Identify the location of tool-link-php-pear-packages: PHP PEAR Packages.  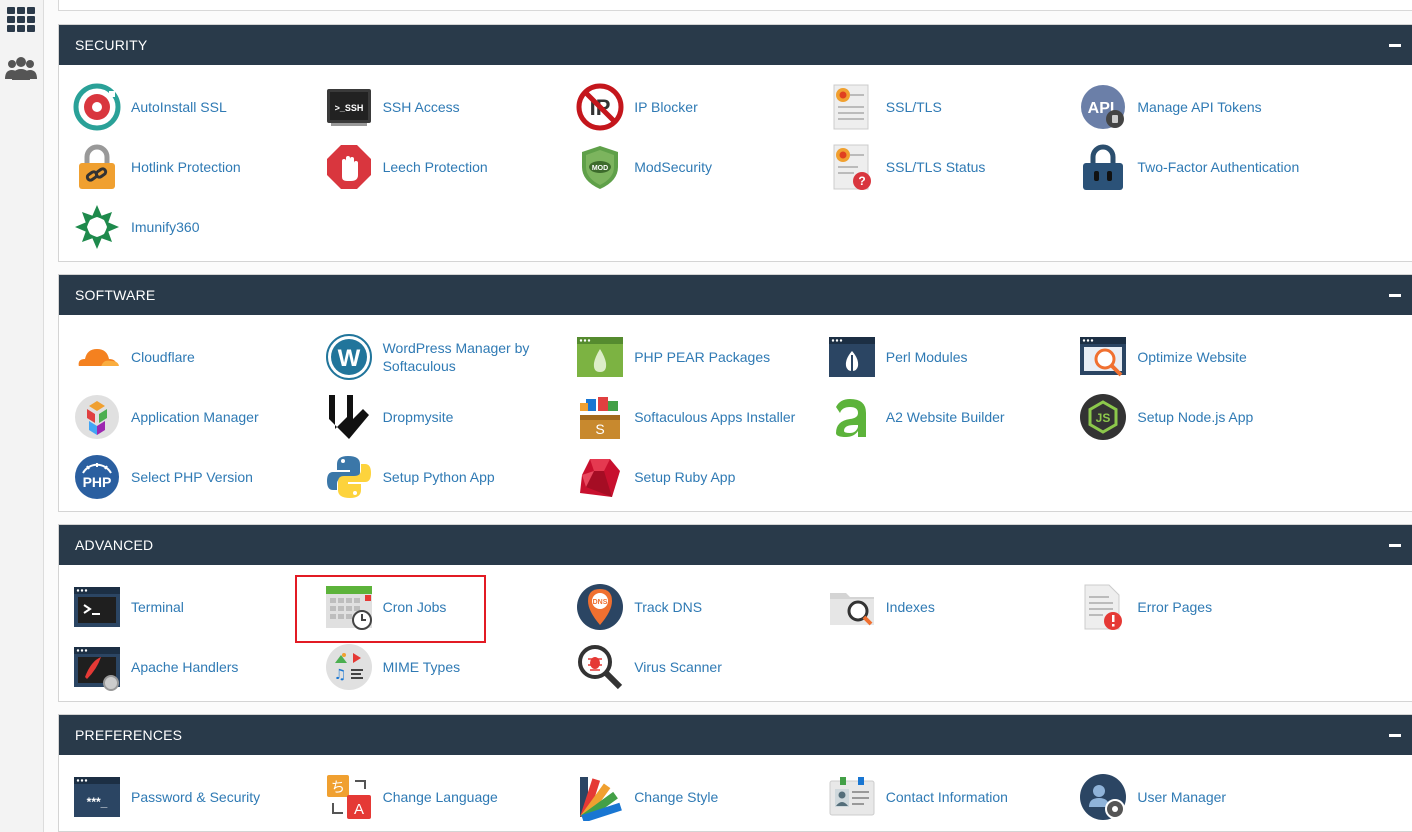
(702, 357).